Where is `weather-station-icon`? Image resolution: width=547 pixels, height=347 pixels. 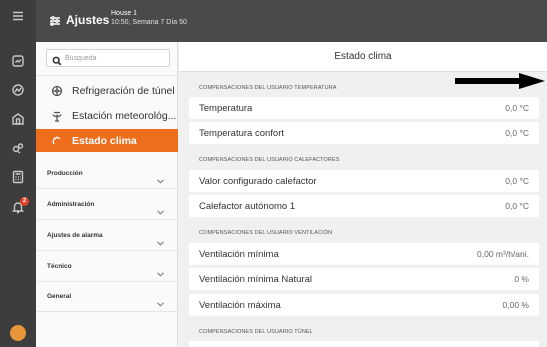
weather-station-icon is located at coordinates (57, 116).